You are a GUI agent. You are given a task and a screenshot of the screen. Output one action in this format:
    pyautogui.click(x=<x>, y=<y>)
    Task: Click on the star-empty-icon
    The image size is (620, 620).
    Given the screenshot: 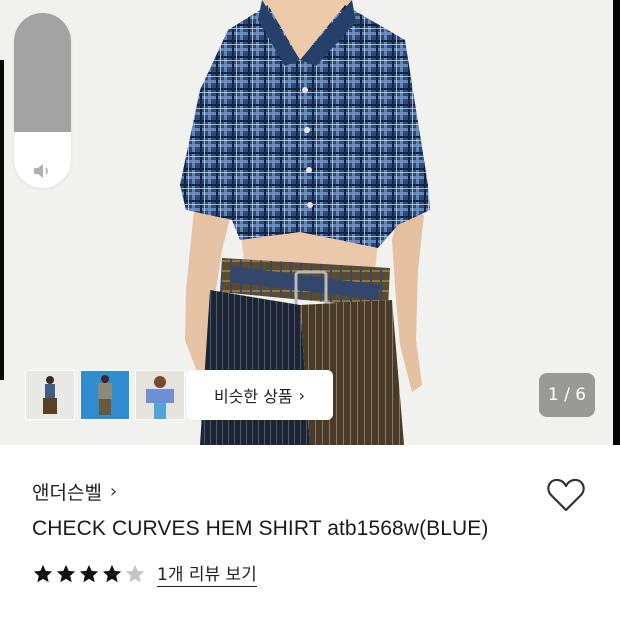 What is the action you would take?
    pyautogui.click(x=135, y=573)
    